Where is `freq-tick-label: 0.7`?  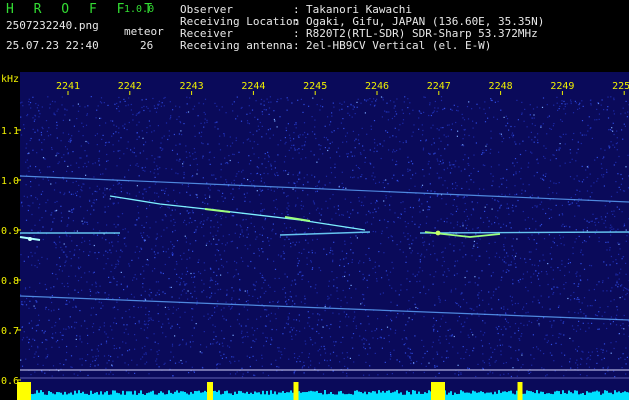 freq-tick-label: 0.7 is located at coordinates (10, 331).